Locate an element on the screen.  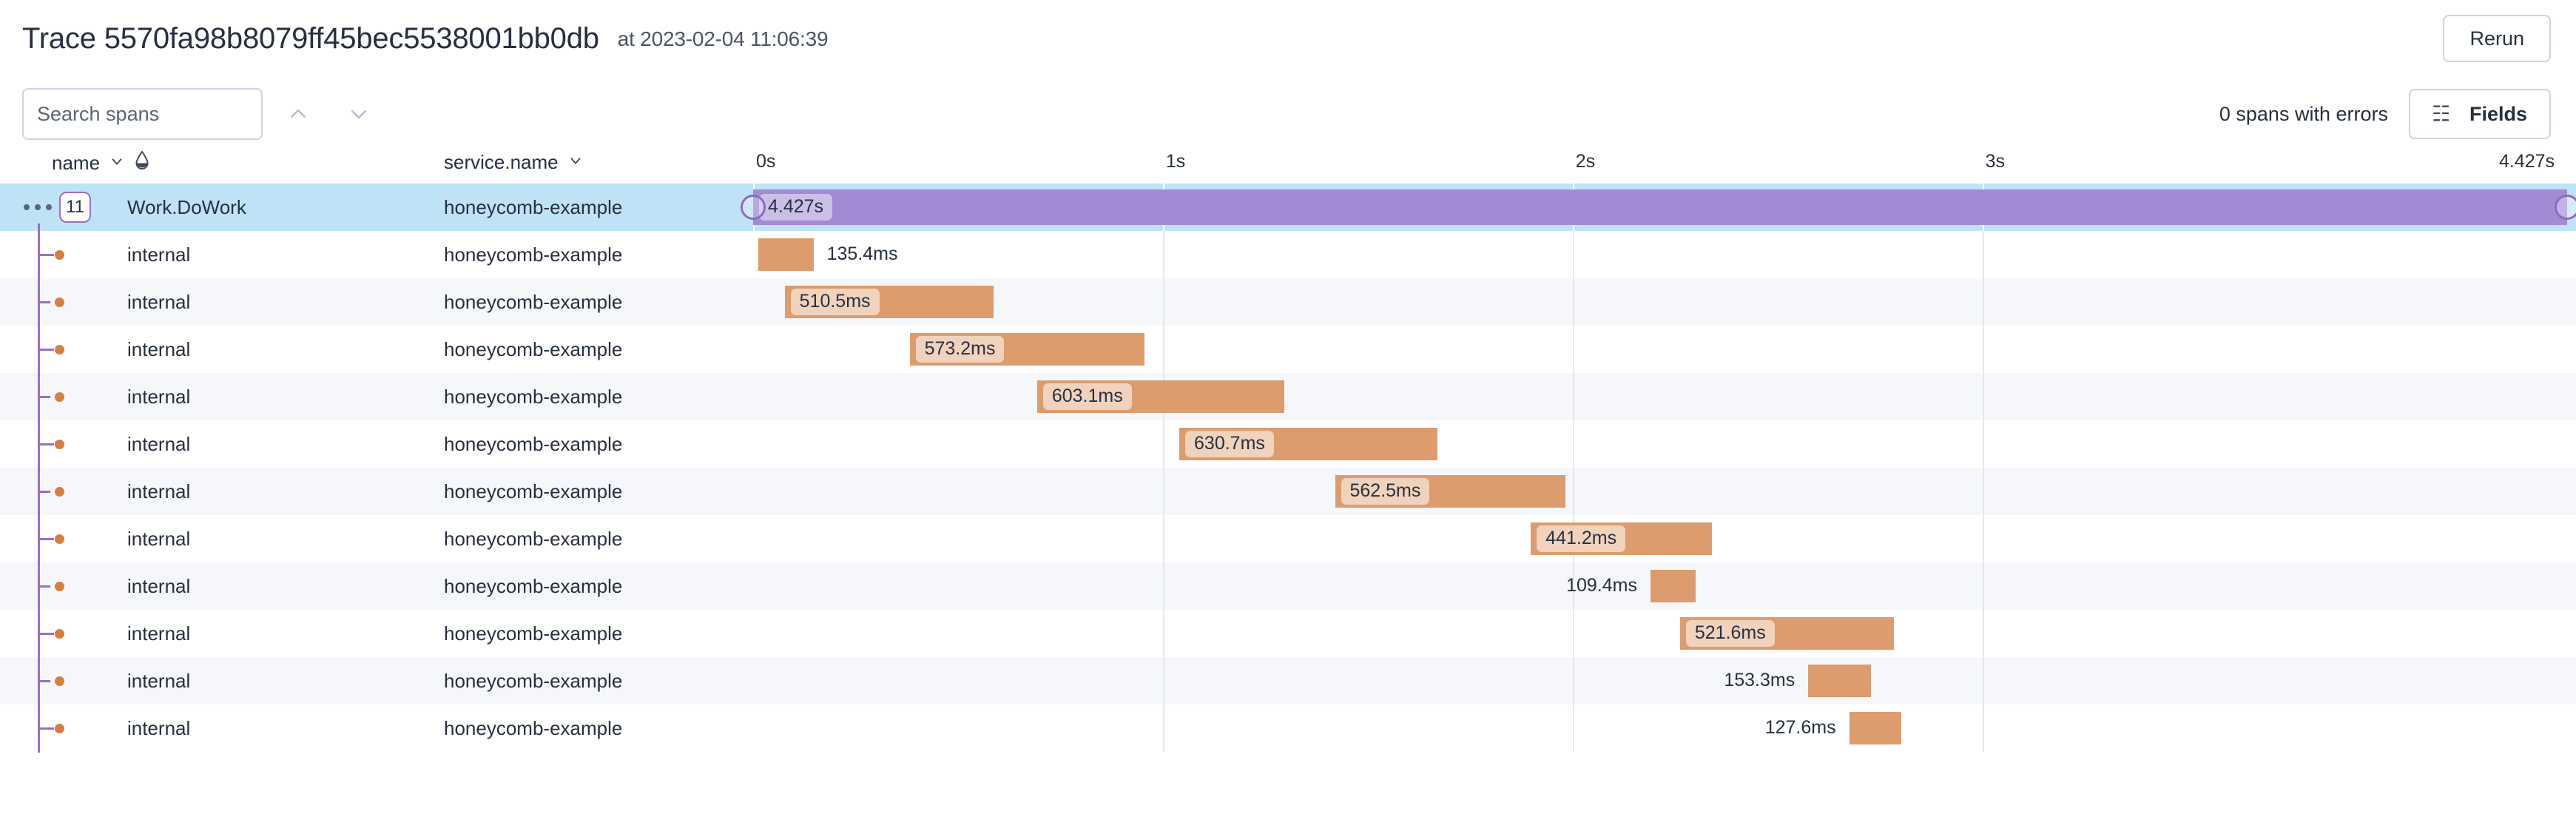
column-header-service-name: service.name is located at coordinates (514, 162).